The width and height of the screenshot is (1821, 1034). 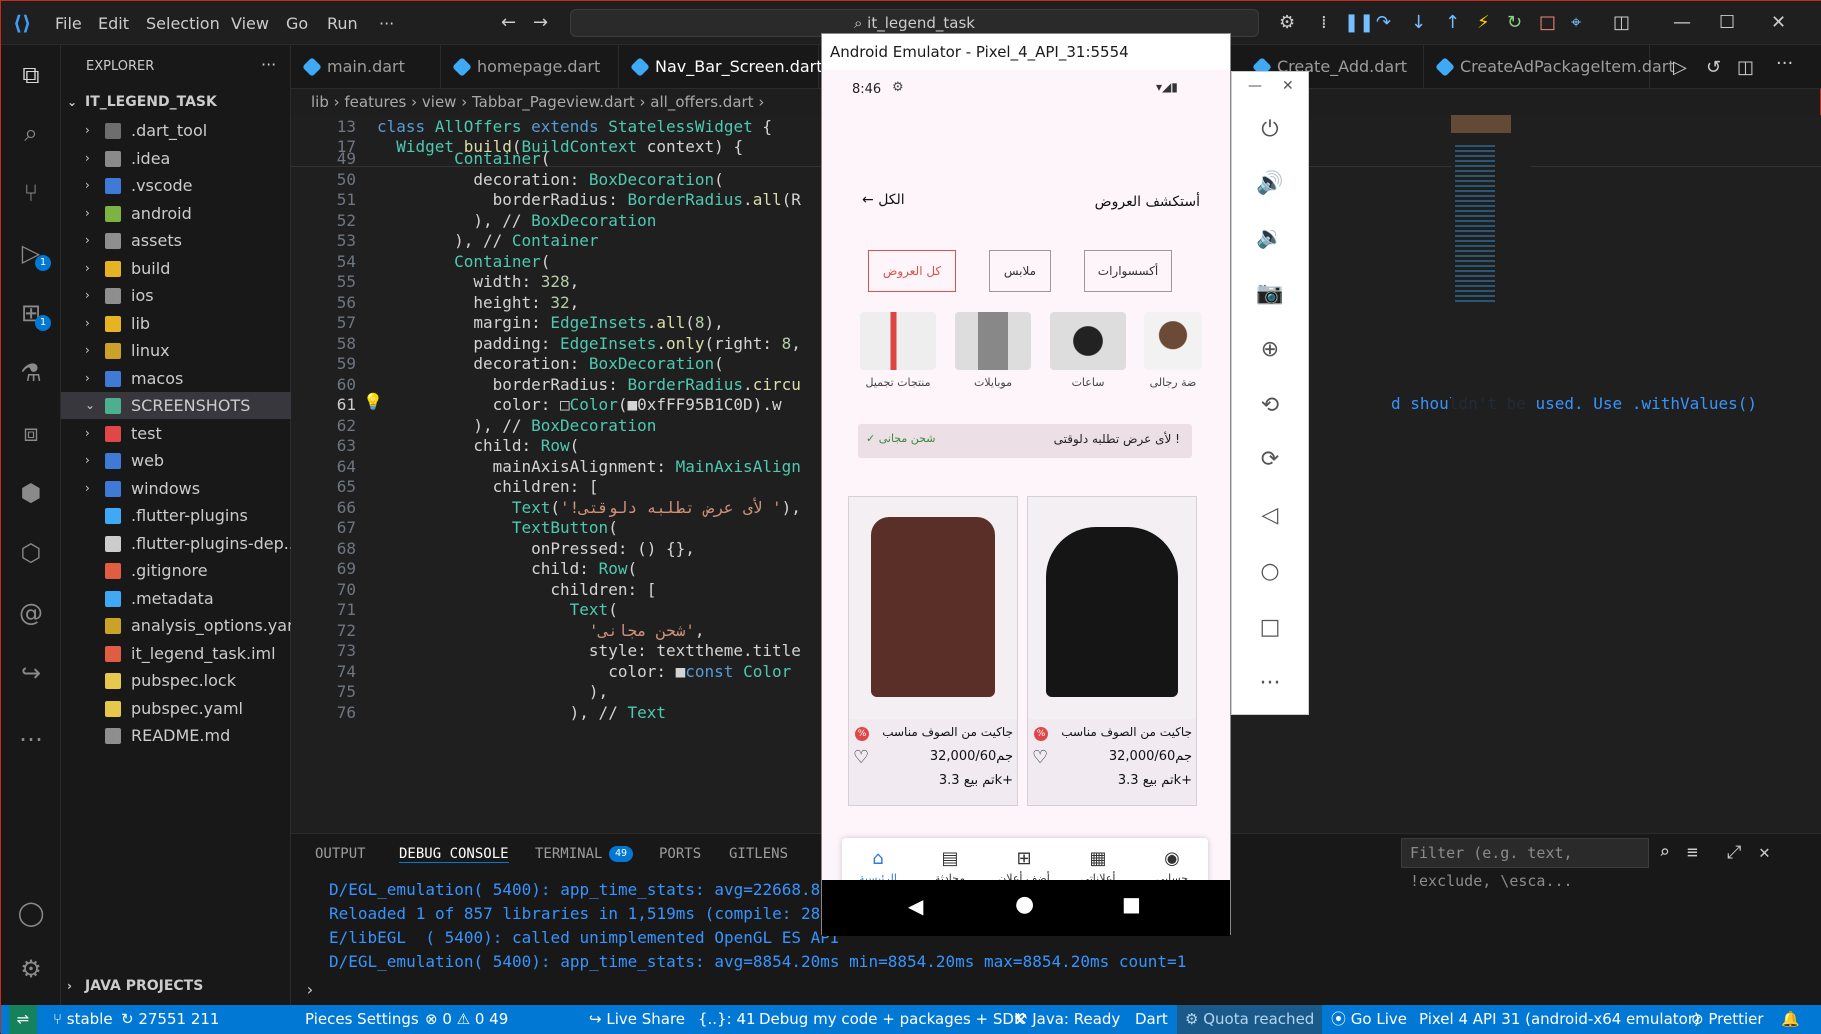 I want to click on live-share-status: ↪ Live Share, so click(x=637, y=1019).